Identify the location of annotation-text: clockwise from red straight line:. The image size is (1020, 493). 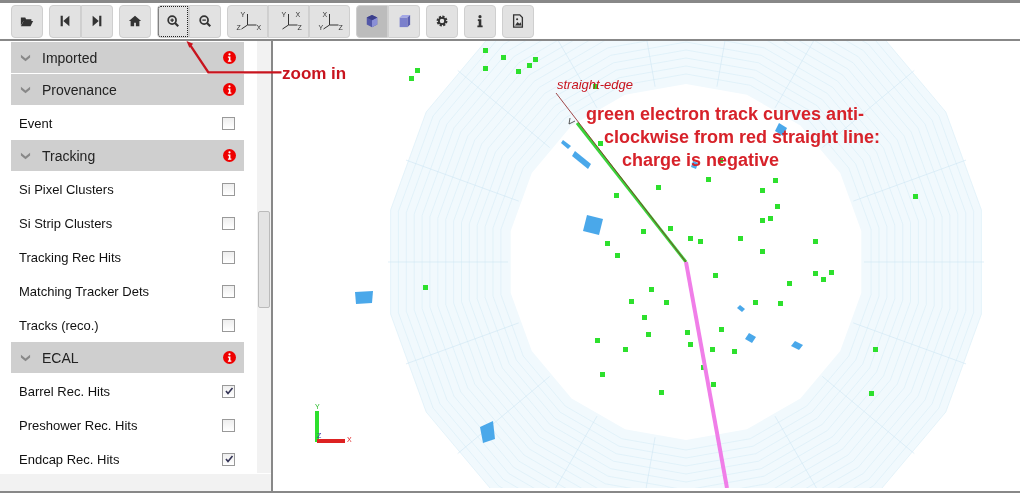
(742, 137).